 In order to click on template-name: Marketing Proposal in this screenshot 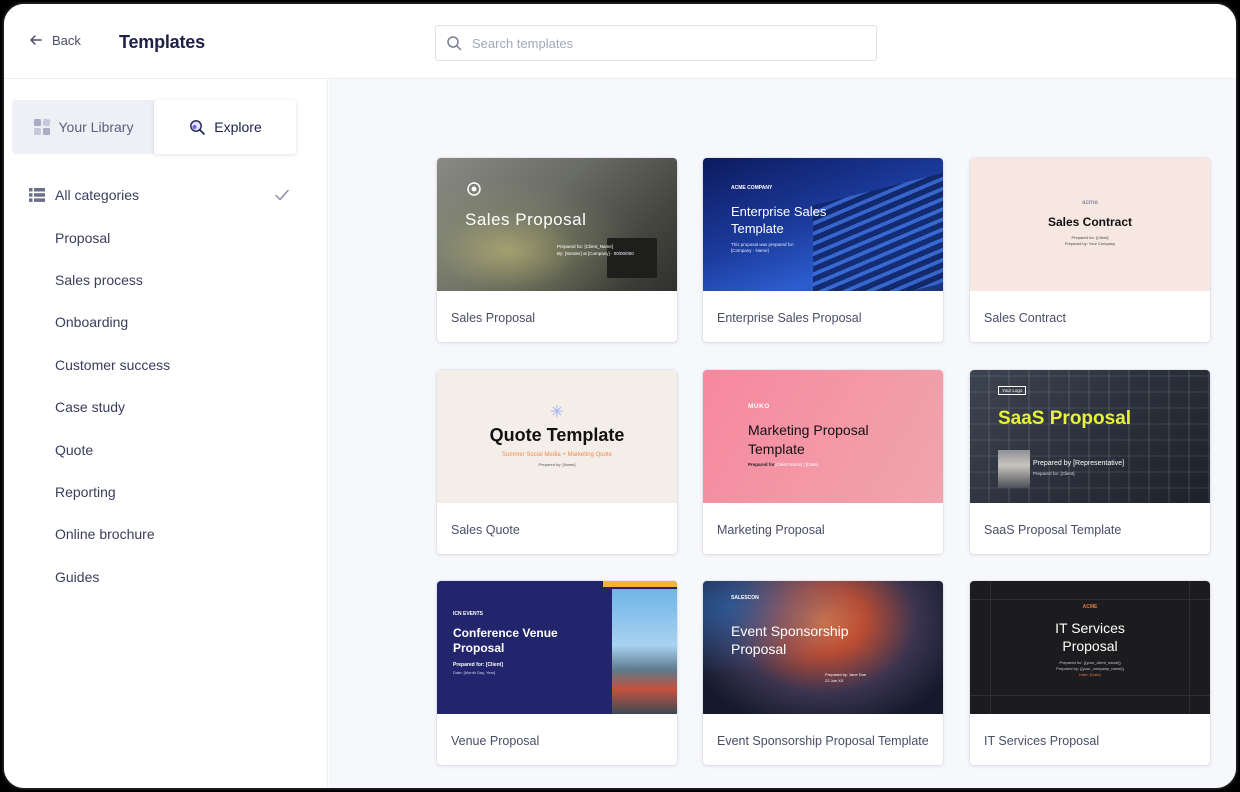, I will do `click(771, 530)`.